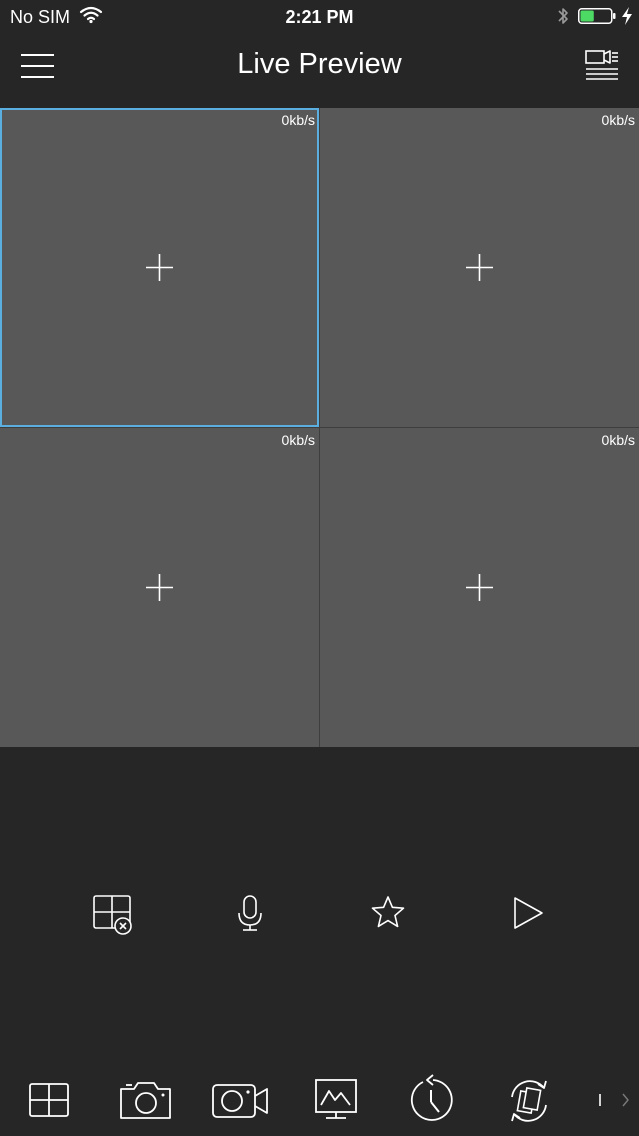  I want to click on switch-stream-icon, so click(529, 1101).